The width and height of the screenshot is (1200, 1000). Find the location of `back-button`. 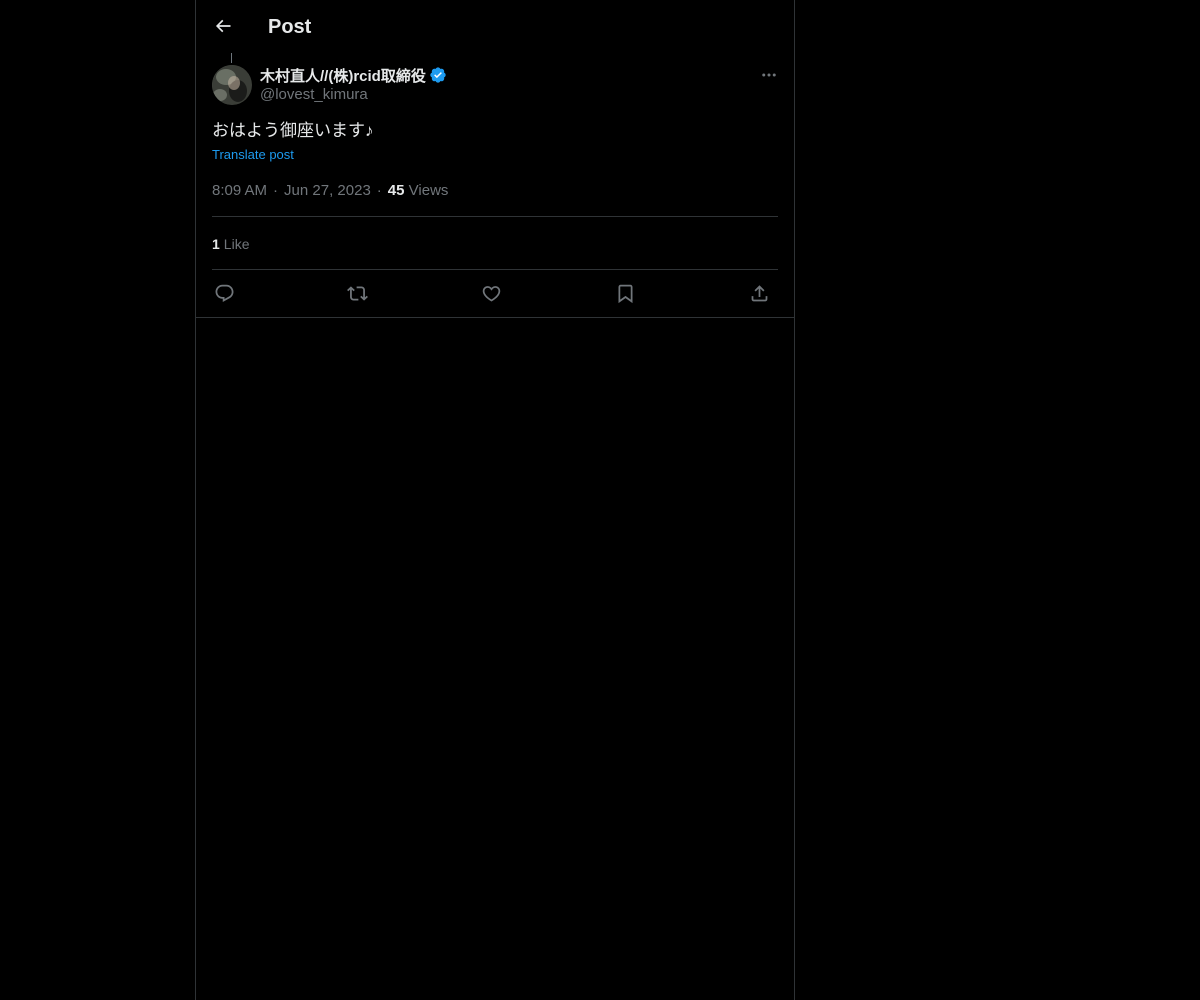

back-button is located at coordinates (223, 26).